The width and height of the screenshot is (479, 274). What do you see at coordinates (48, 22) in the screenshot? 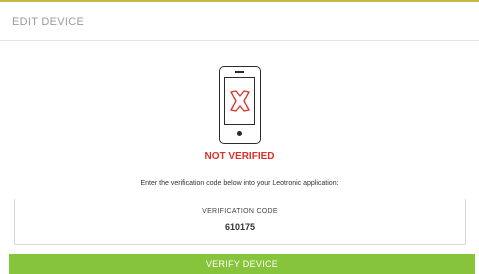
I see `page-title: EDIT DEVICE` at bounding box center [48, 22].